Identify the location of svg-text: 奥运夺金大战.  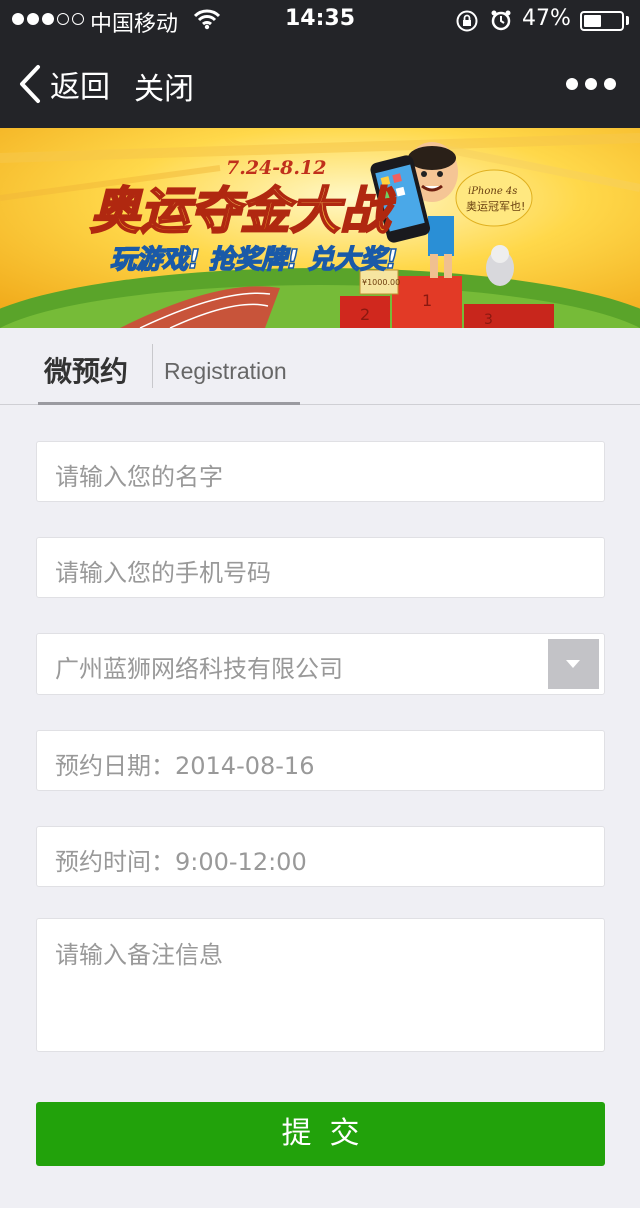
(243, 211).